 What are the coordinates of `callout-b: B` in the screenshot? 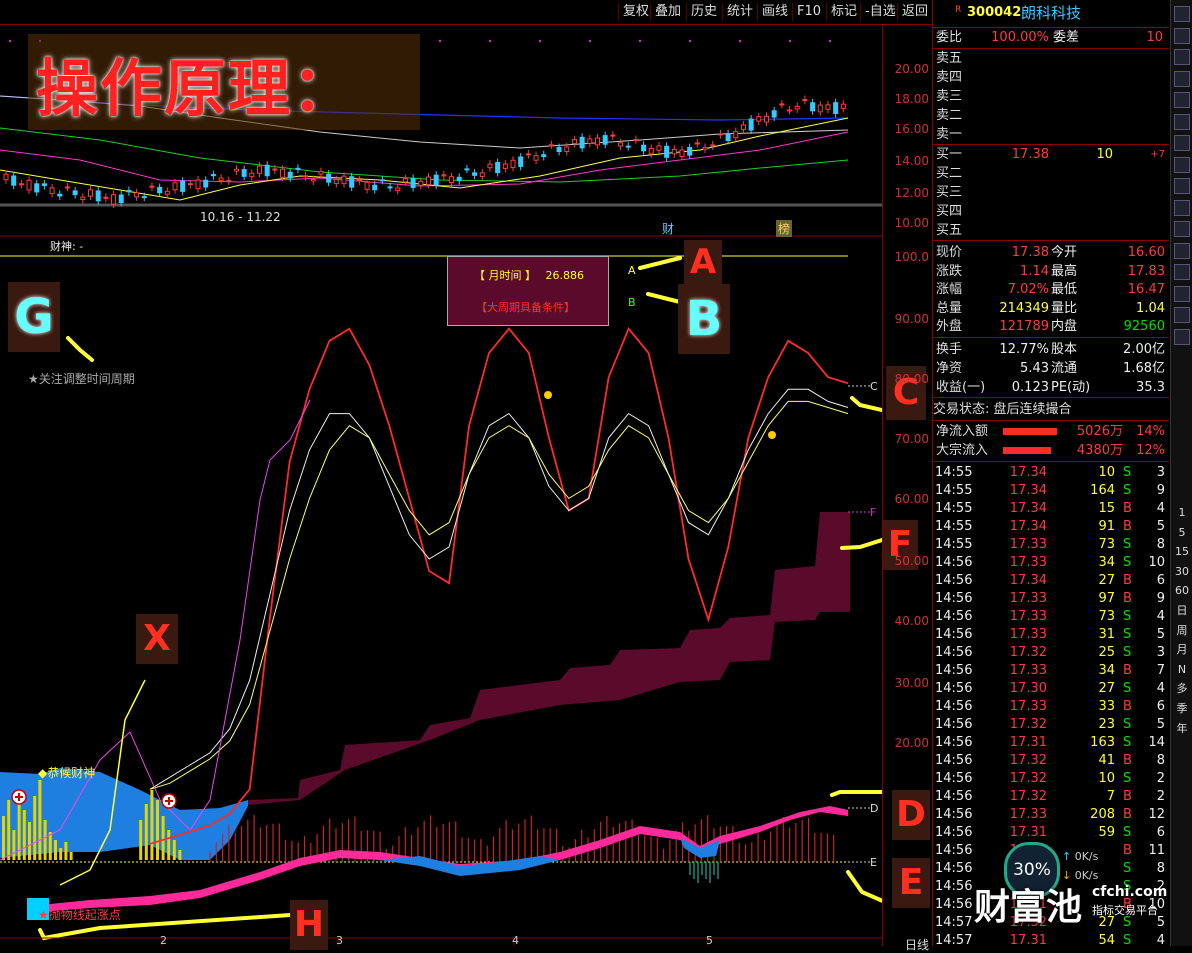 It's located at (704, 319).